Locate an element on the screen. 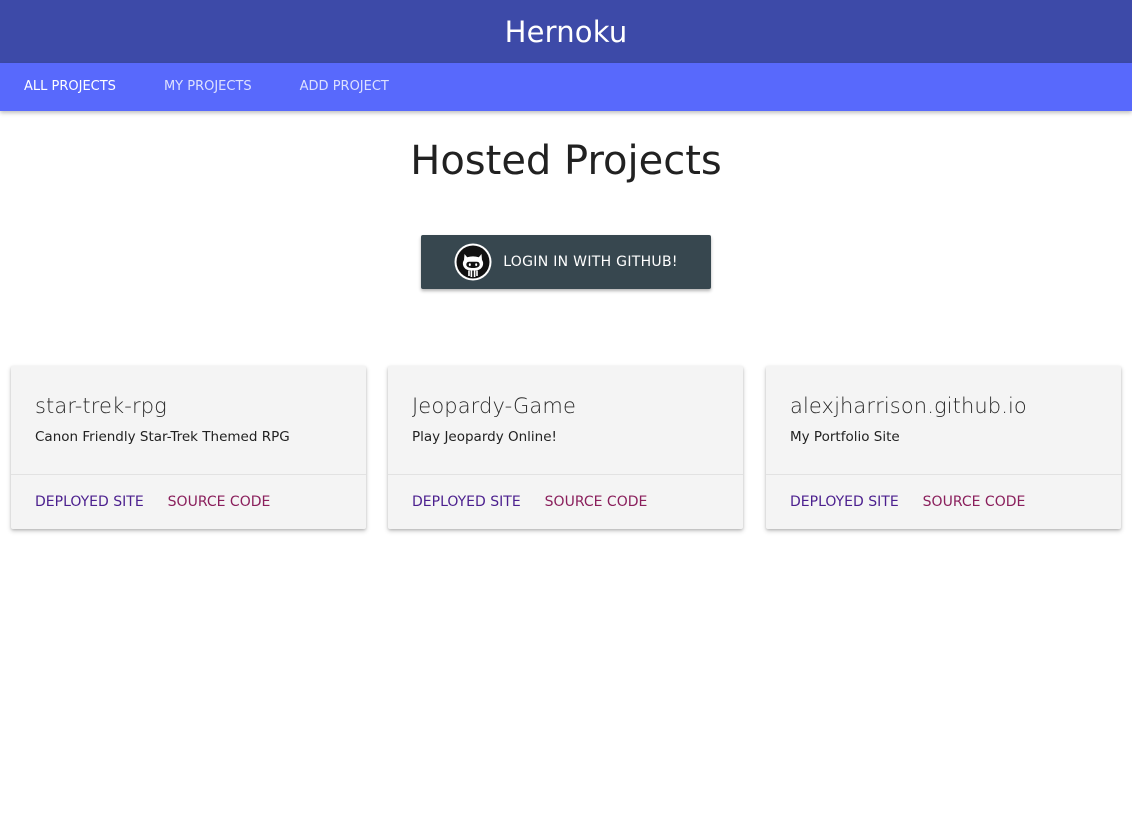 The height and width of the screenshot is (834, 1132). app-header: Hernoku is located at coordinates (566, 31).